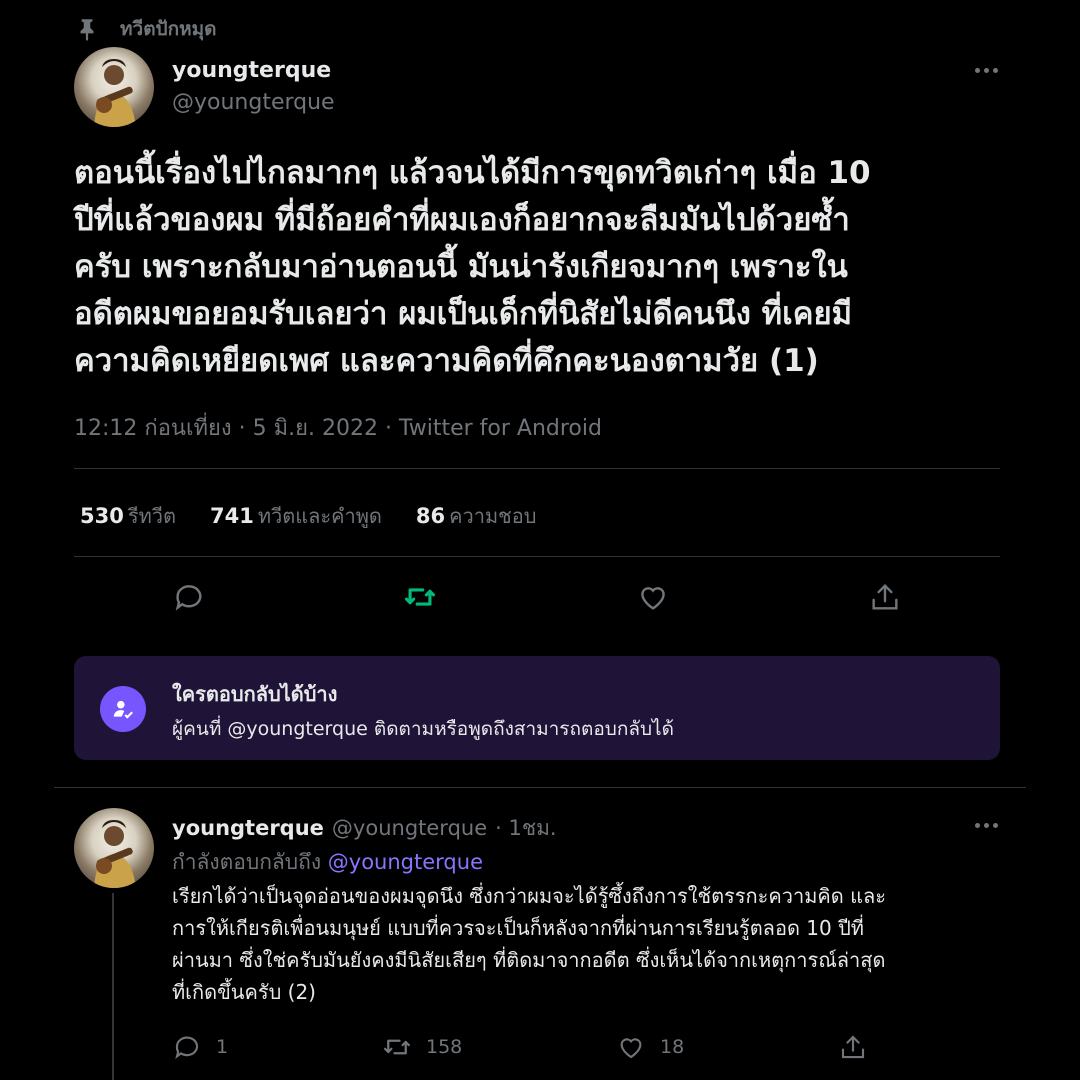 The height and width of the screenshot is (1080, 1080). I want to click on like-count: 18, so click(672, 1047).